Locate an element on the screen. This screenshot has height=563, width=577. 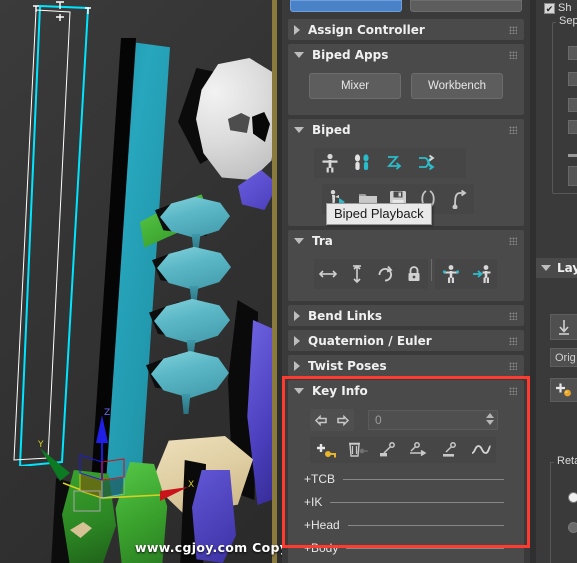
rollout-quaternion-euler: Quaternion / Euler is located at coordinates (406, 340).